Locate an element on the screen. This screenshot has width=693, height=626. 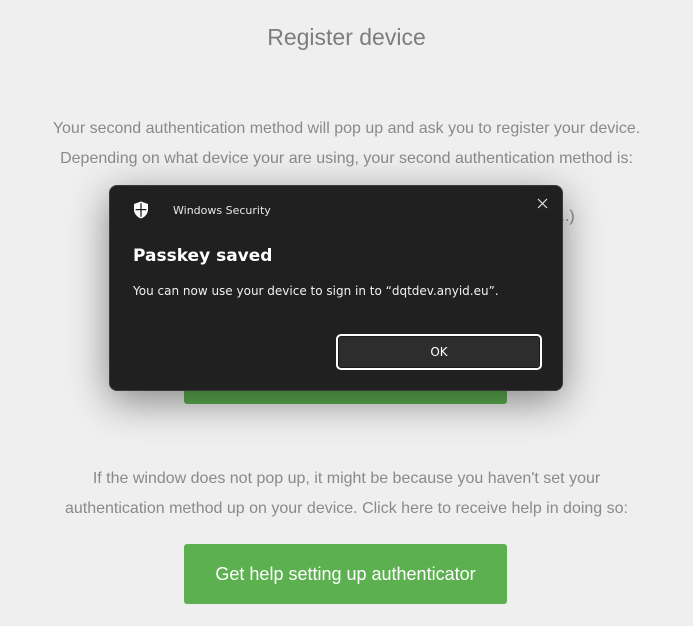
page-title: Register device is located at coordinates (346, 37).